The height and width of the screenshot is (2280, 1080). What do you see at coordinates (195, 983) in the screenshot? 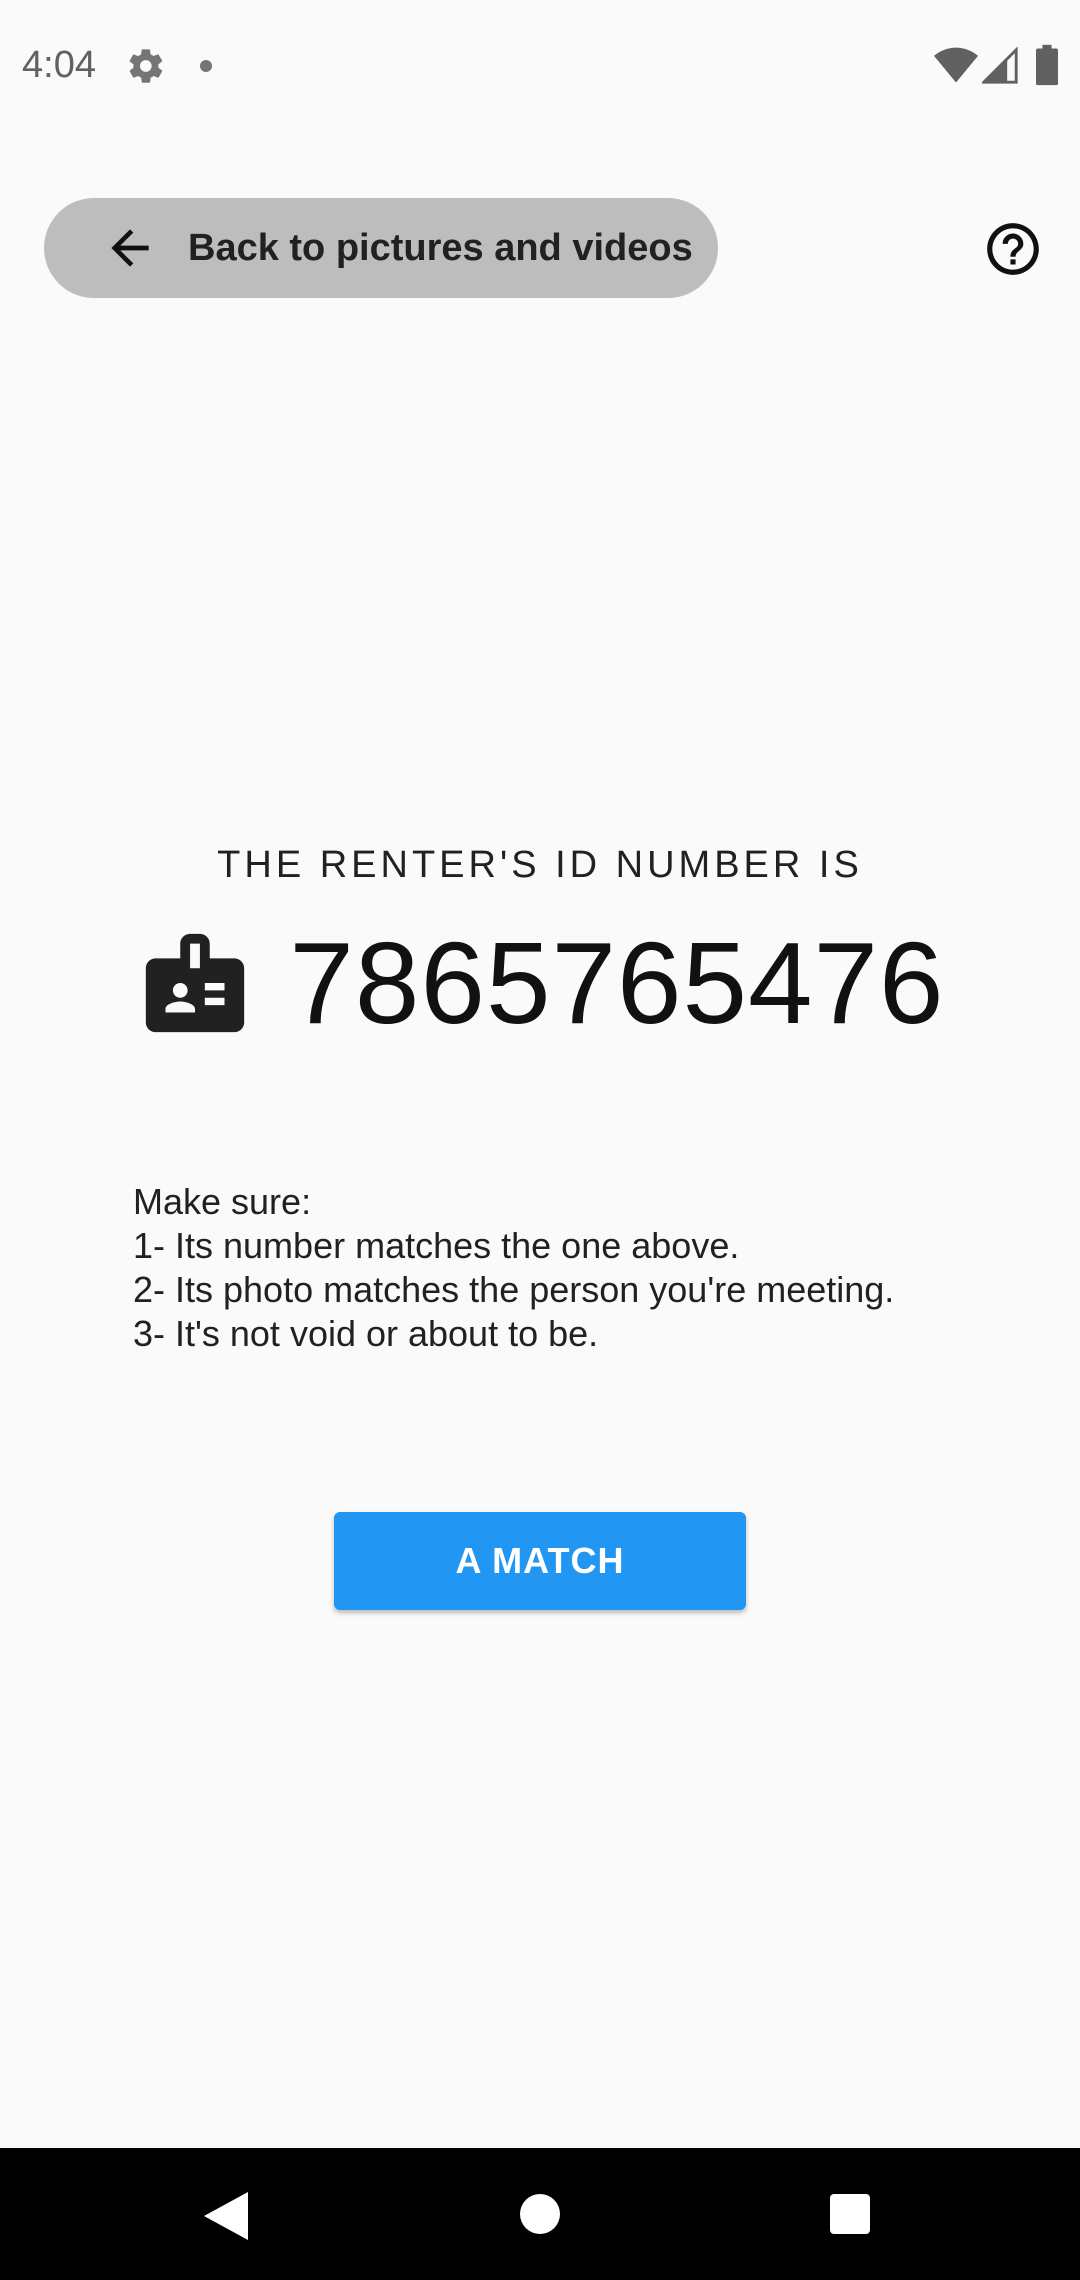
I see `id-badge-icon` at bounding box center [195, 983].